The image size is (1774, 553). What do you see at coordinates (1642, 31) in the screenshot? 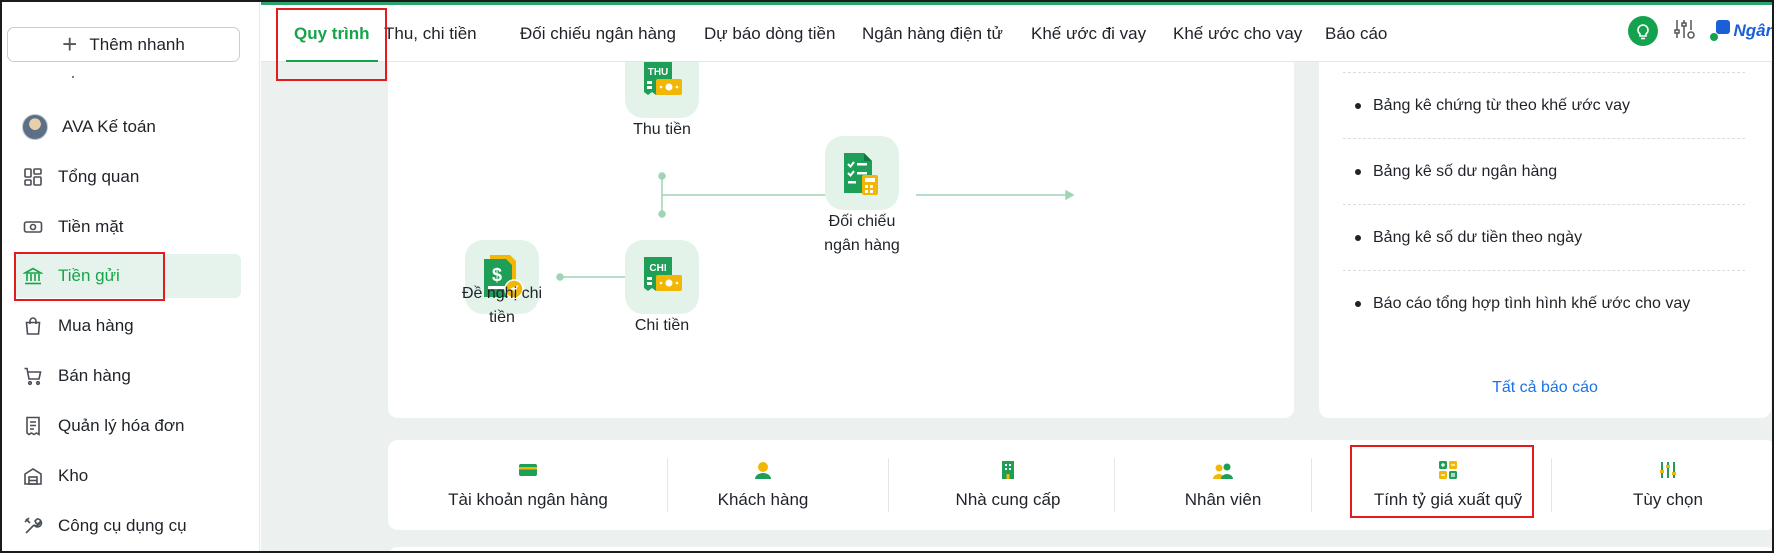
I see `lightbulb-icon` at bounding box center [1642, 31].